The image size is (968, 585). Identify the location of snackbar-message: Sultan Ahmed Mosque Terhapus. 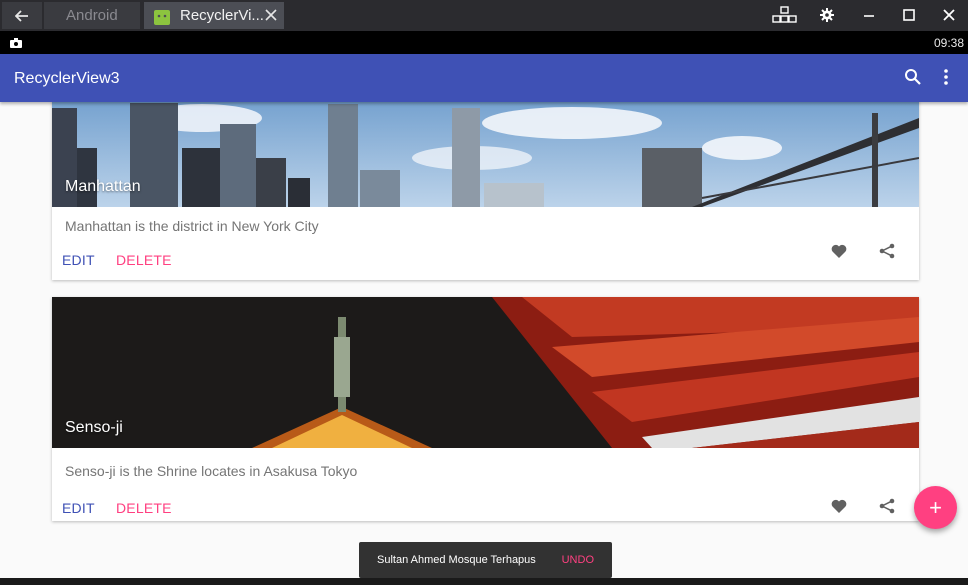
(456, 560).